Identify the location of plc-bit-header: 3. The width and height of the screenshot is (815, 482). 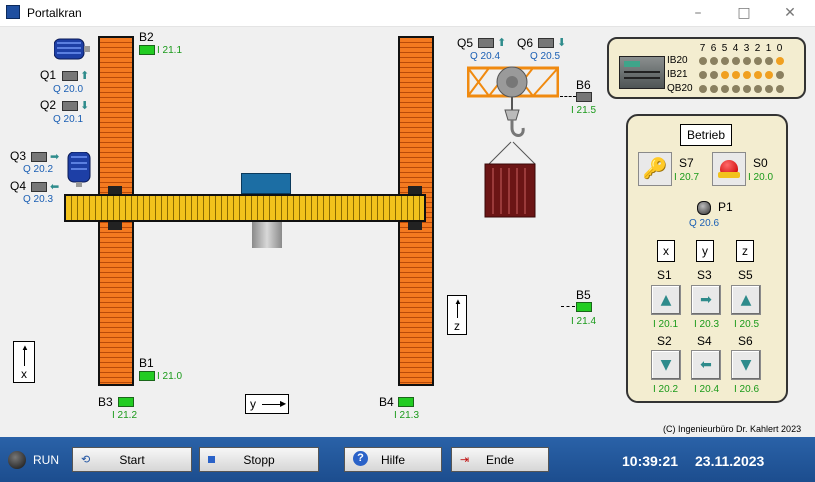
(746, 48).